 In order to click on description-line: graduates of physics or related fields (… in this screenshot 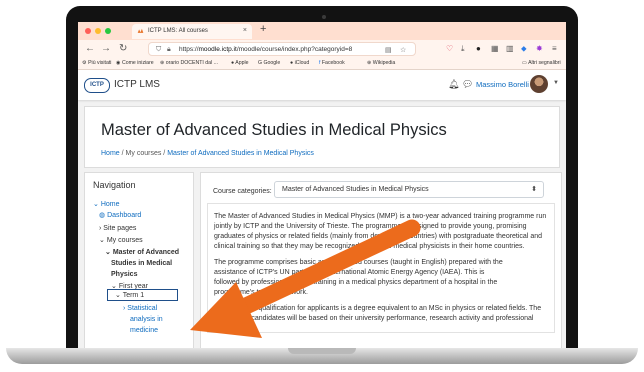, I will do `click(378, 236)`.